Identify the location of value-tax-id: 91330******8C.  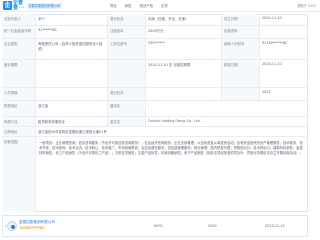
(275, 43).